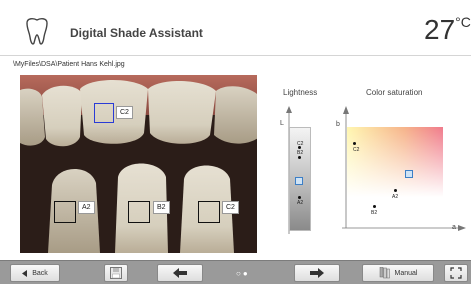  Describe the element at coordinates (338, 124) in the screenshot. I see `saturation-y-label: b` at that location.